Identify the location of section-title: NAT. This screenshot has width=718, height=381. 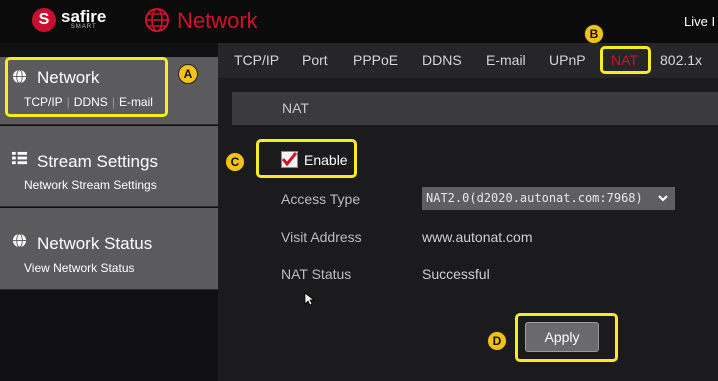
(295, 108).